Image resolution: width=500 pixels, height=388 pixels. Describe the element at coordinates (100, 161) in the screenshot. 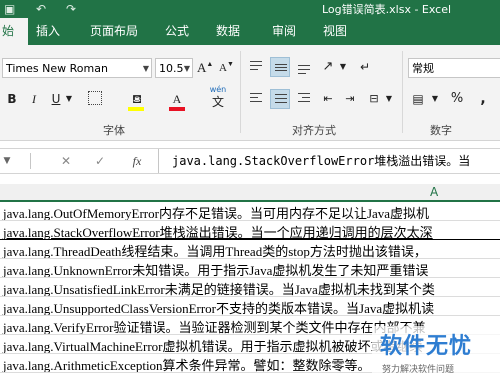

I see `confirm-edit-button: ✓` at that location.